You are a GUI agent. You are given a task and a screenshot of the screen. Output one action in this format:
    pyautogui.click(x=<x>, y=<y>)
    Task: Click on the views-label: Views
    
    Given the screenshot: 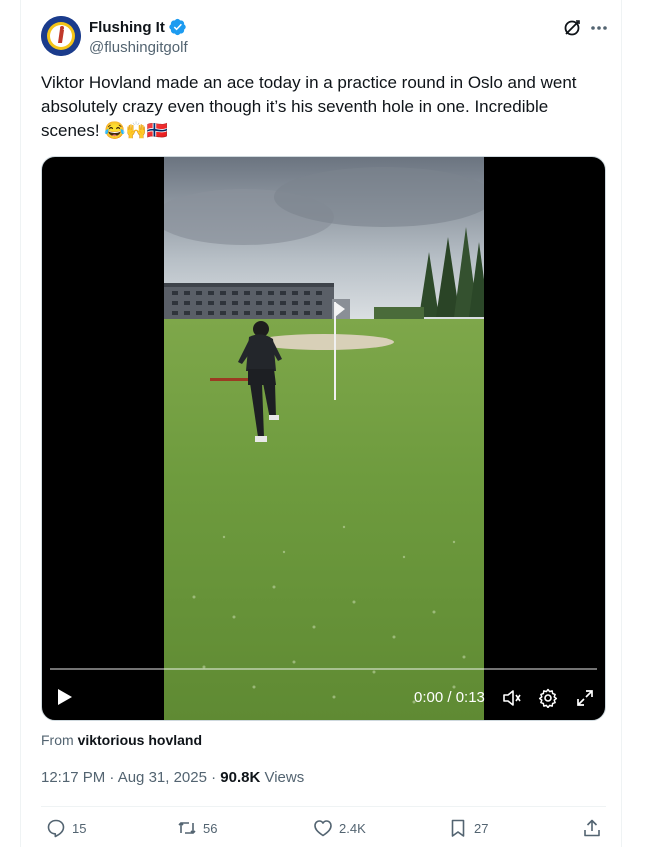 What is the action you would take?
    pyautogui.click(x=282, y=777)
    